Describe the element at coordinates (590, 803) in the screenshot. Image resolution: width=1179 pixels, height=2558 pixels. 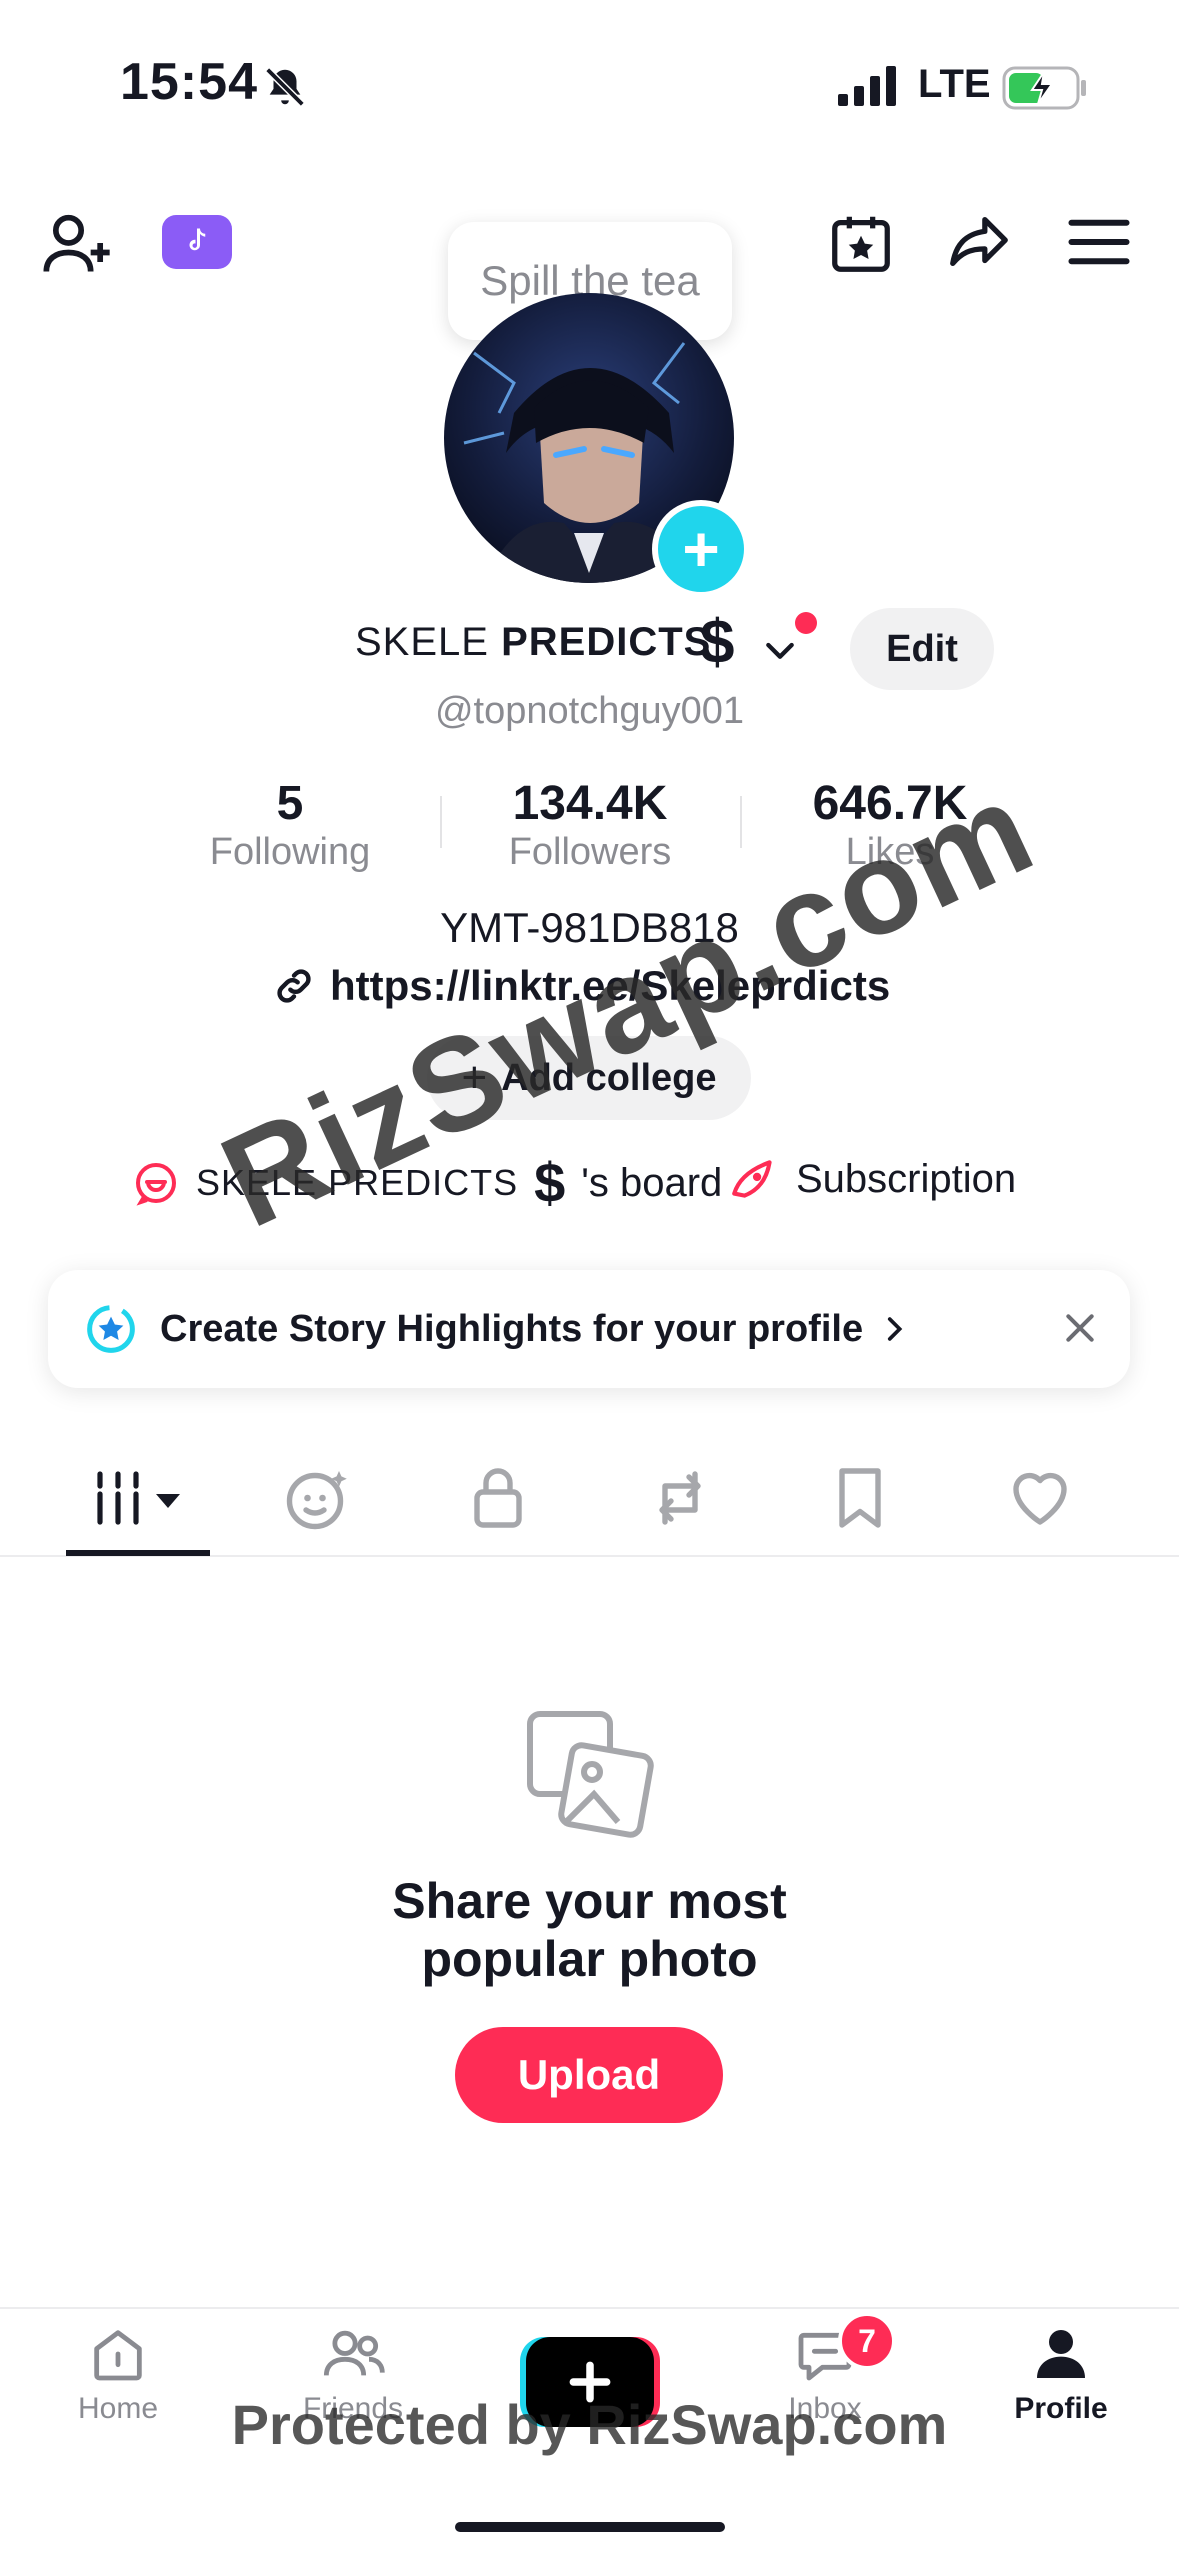
I see `followers-count: 134.4K` at that location.